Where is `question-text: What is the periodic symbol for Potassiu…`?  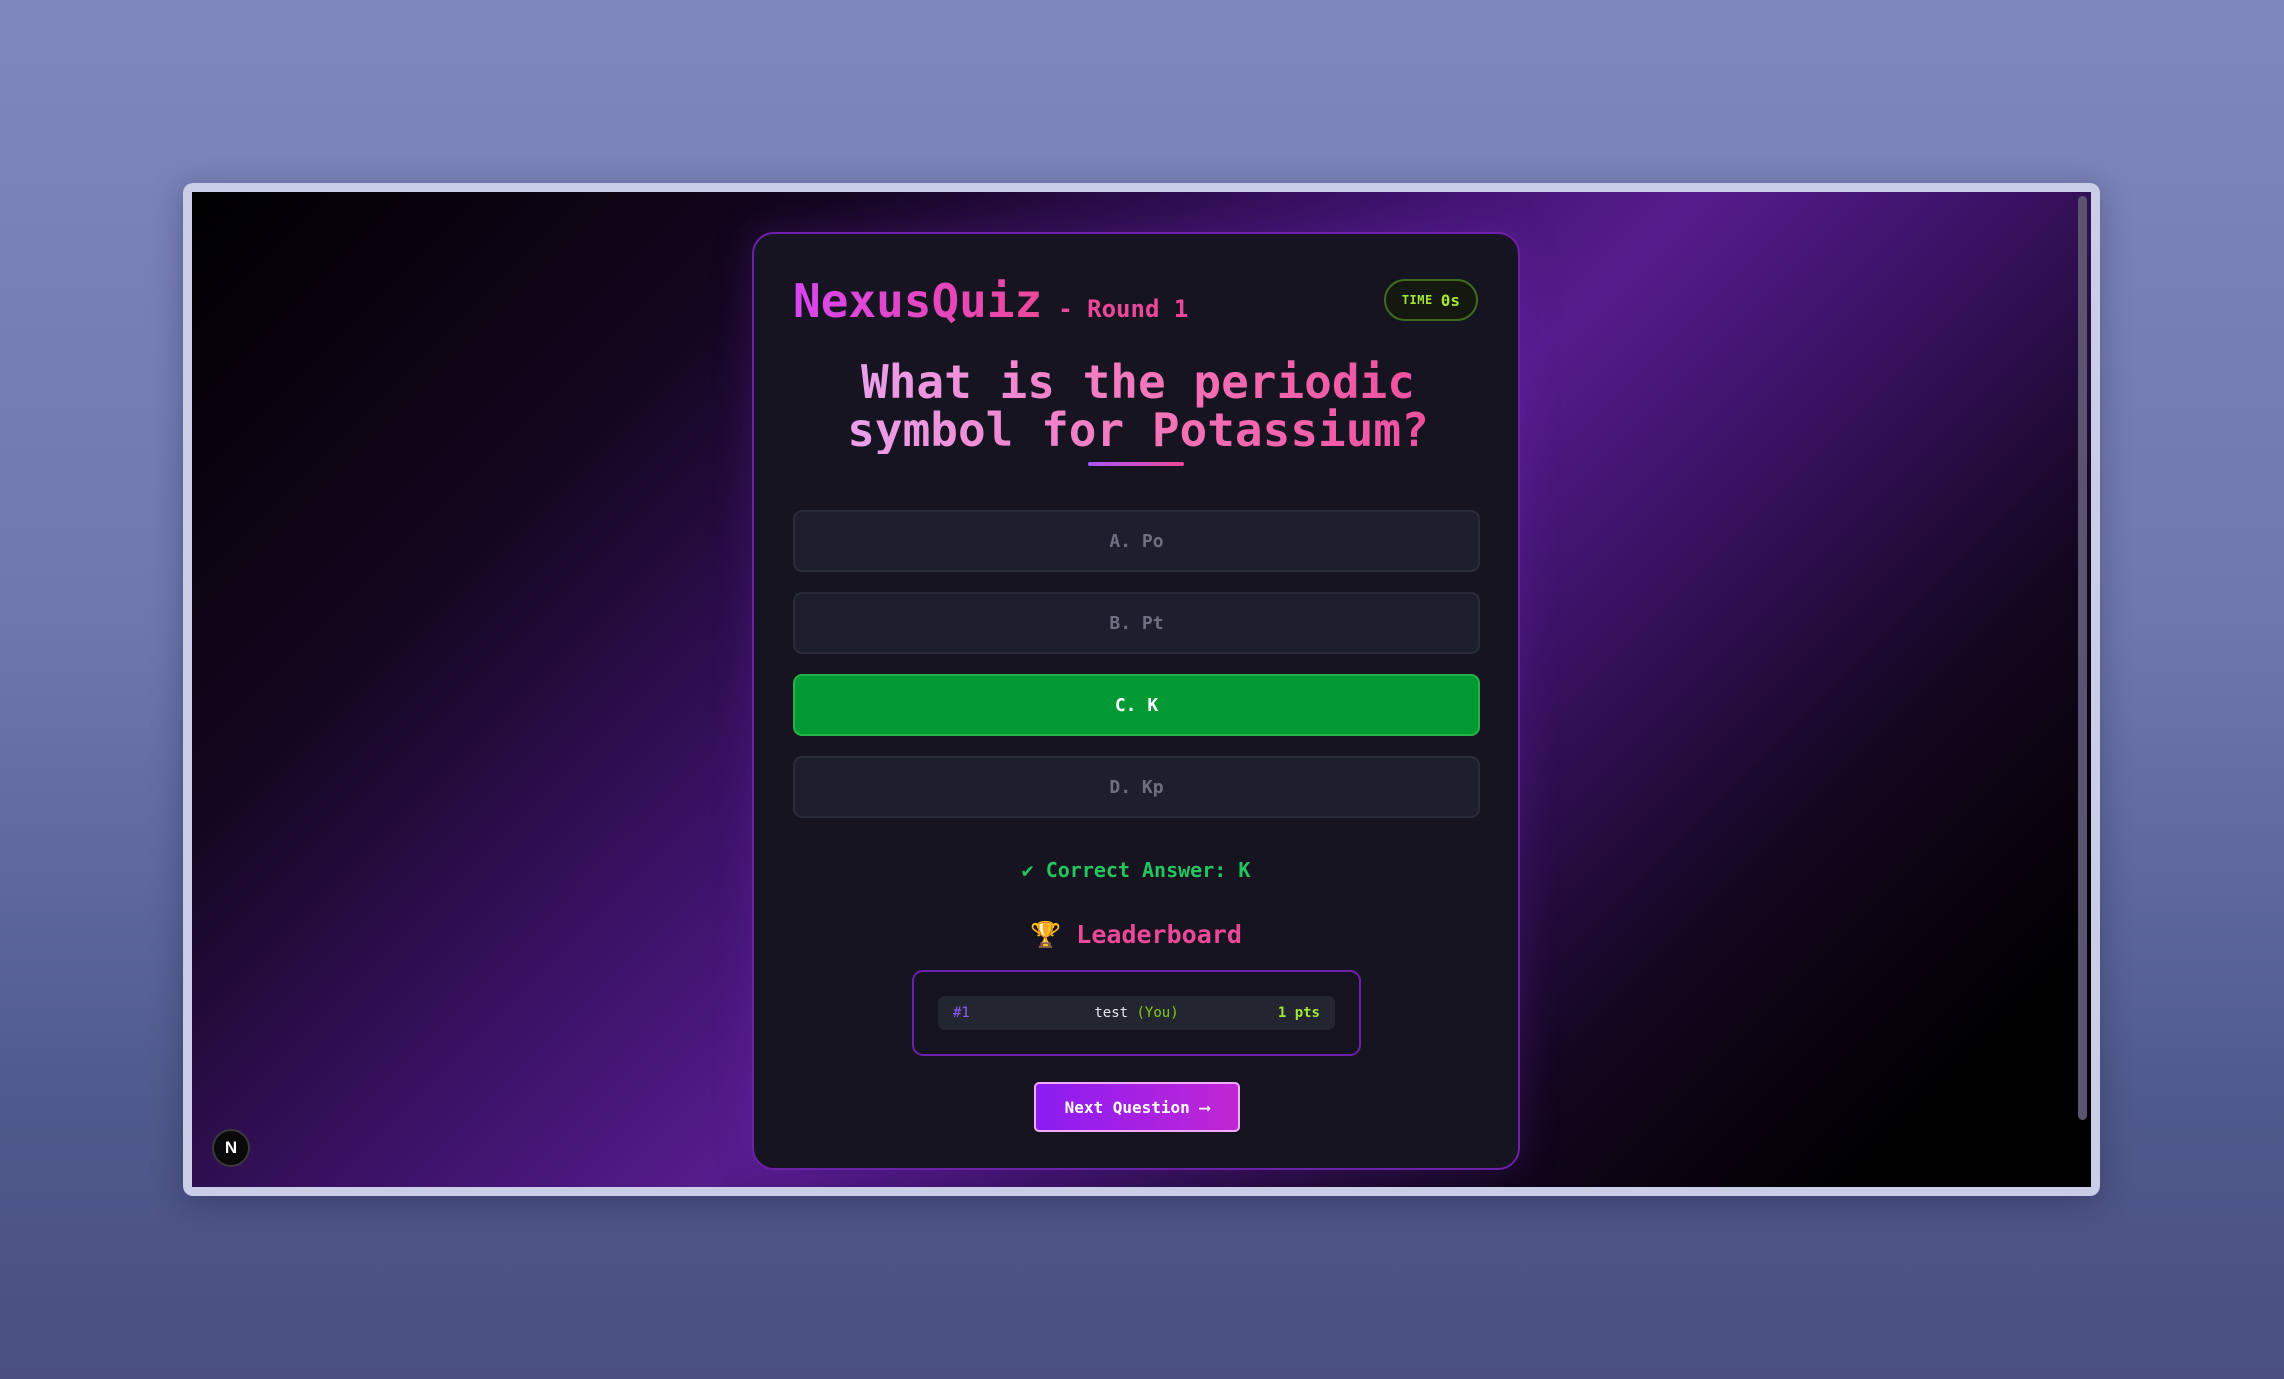 question-text: What is the periodic symbol for Potassiu… is located at coordinates (1138, 406).